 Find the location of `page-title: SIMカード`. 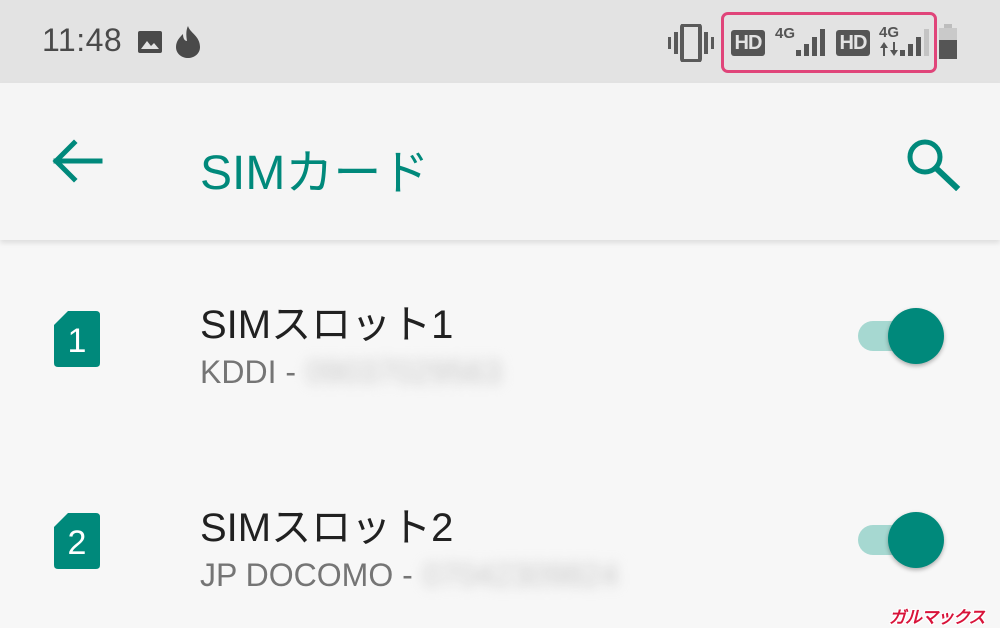

page-title: SIMカード is located at coordinates (315, 173).